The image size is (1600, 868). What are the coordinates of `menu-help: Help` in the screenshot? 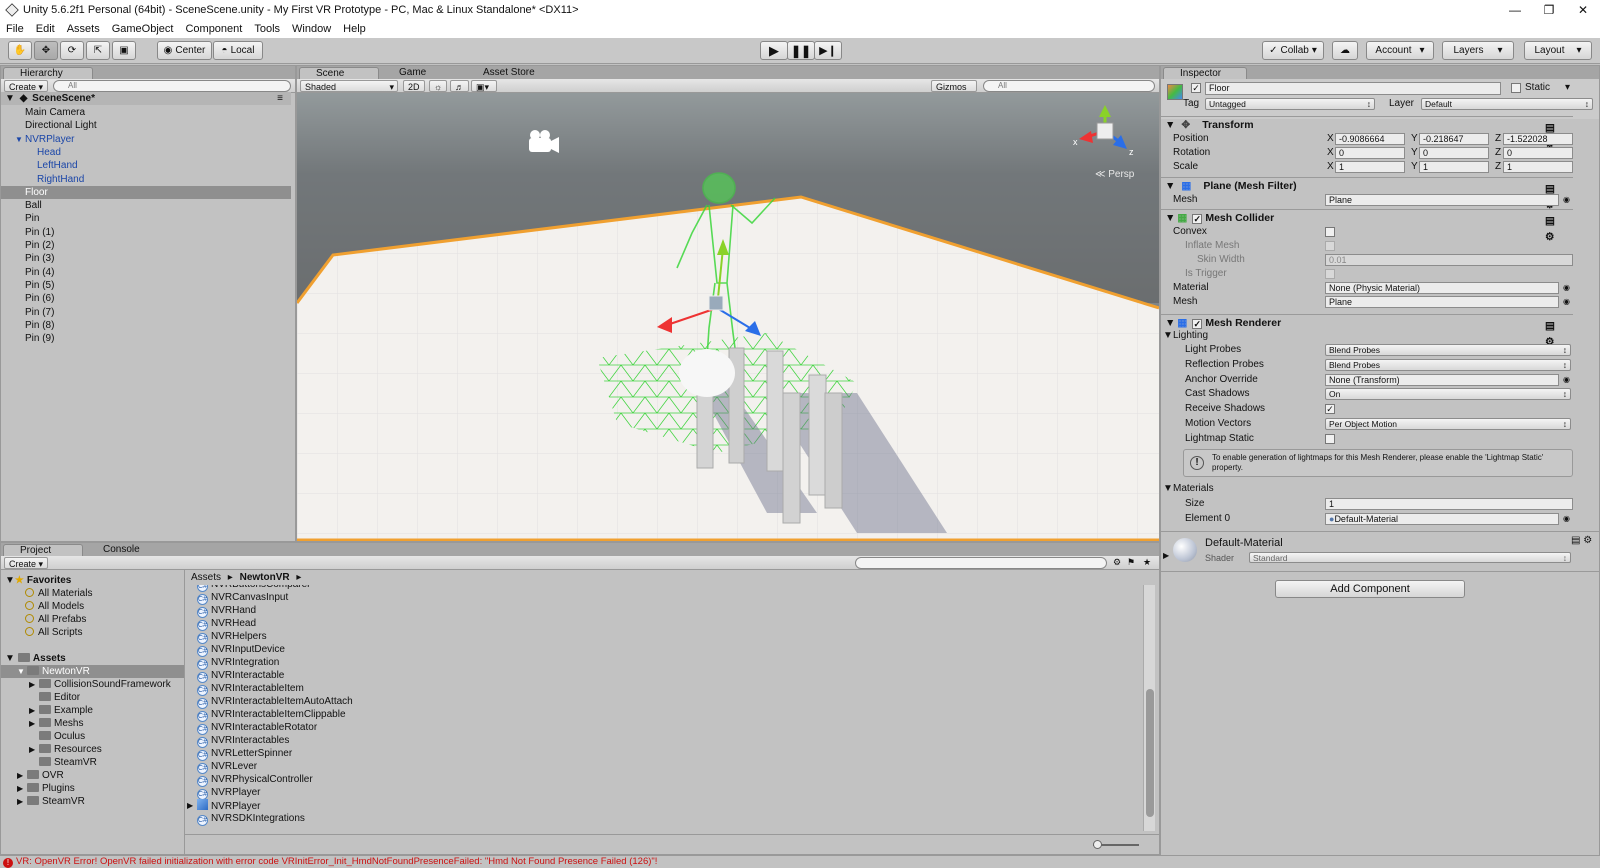 It's located at (354, 29).